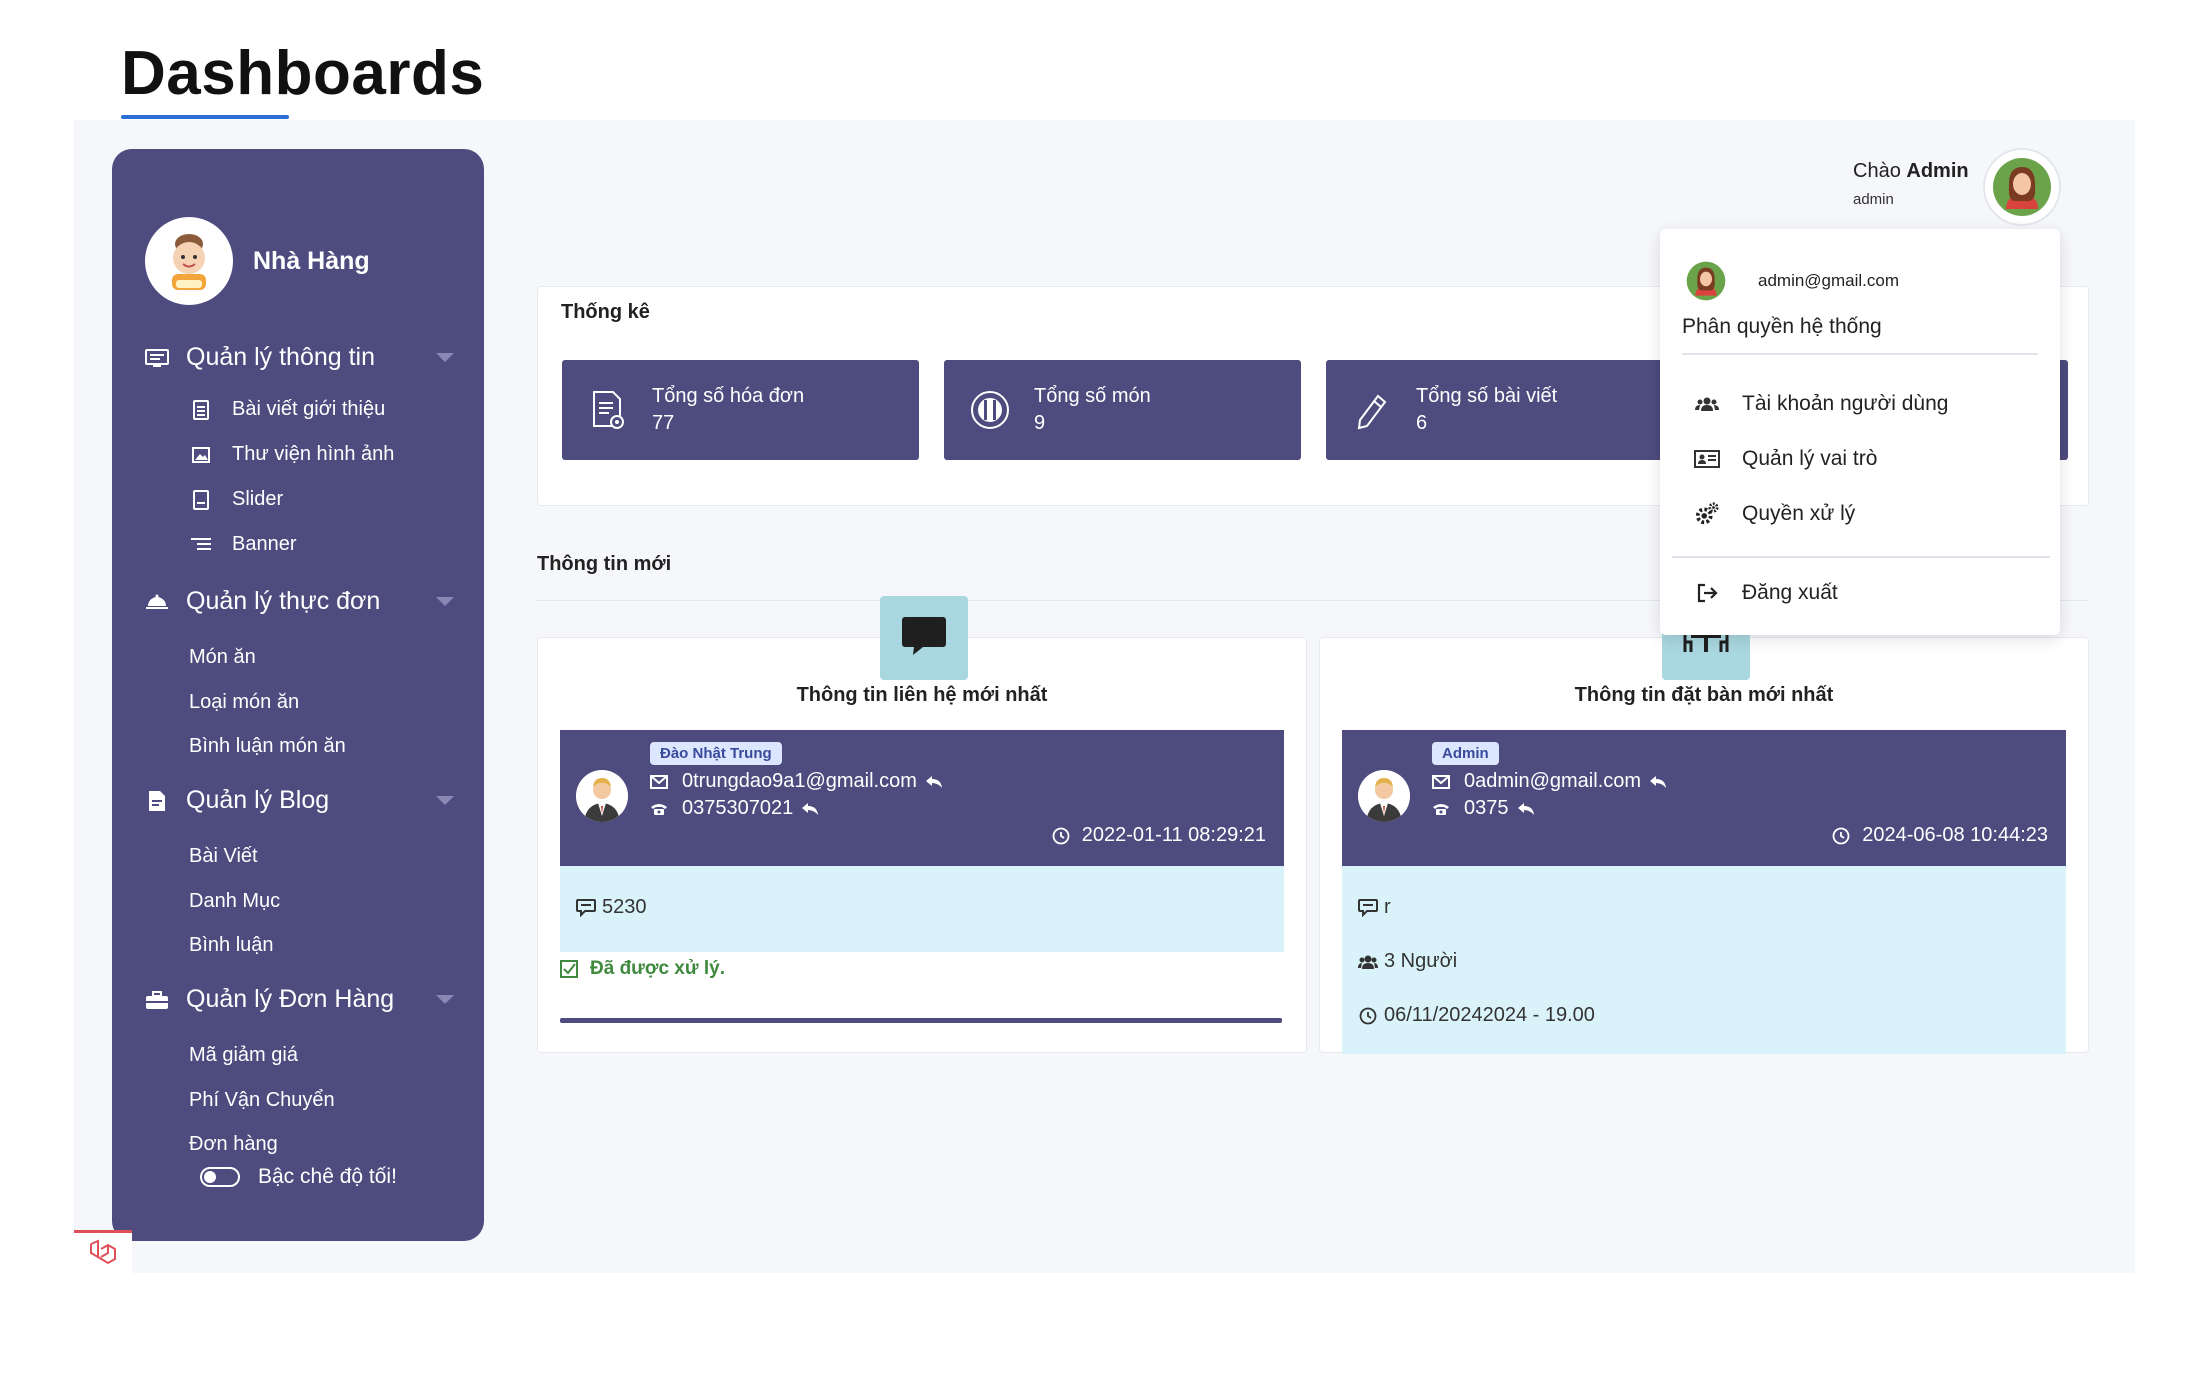 The image size is (2202, 1389). I want to click on contact-body: 5230, so click(922, 909).